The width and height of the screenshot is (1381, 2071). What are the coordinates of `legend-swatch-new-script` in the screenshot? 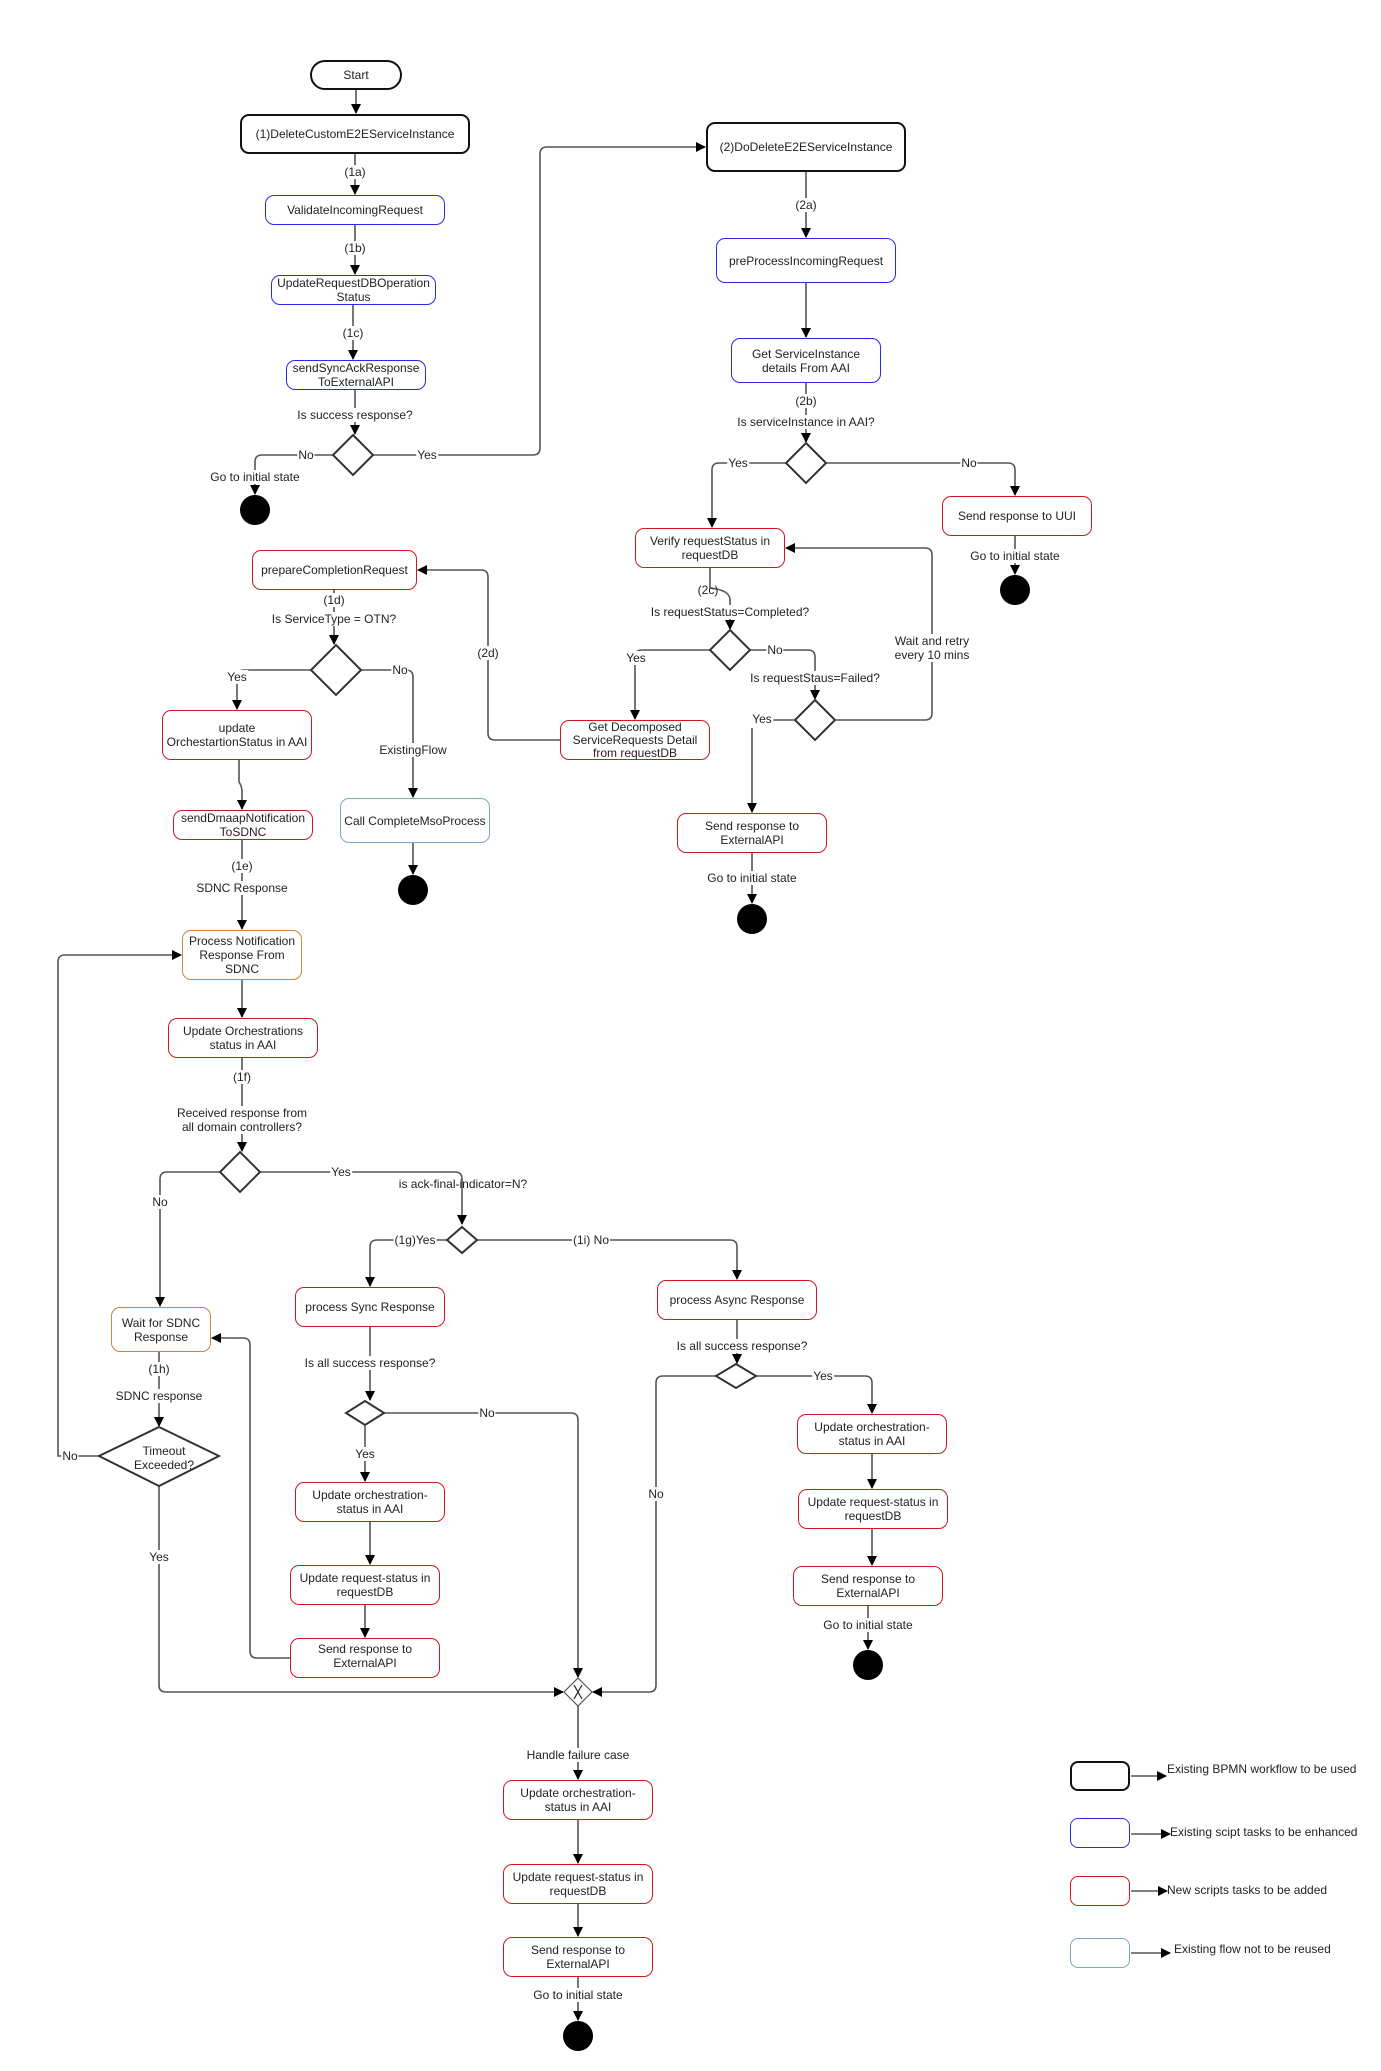 It's located at (1100, 1891).